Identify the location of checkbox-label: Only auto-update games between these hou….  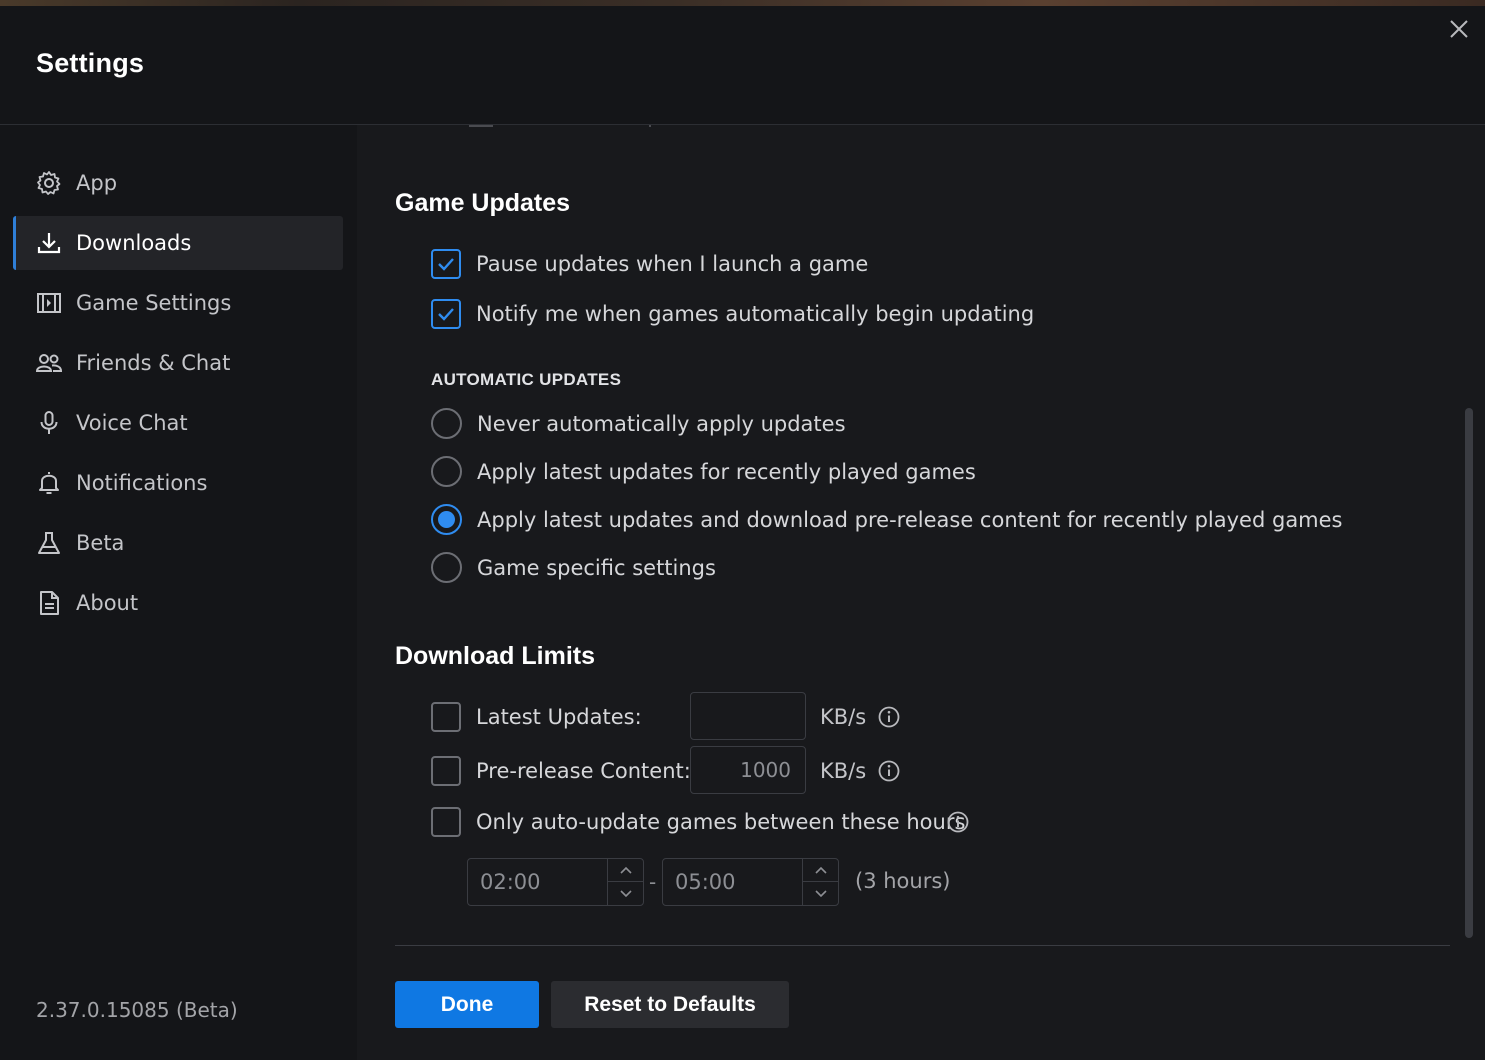
(721, 822).